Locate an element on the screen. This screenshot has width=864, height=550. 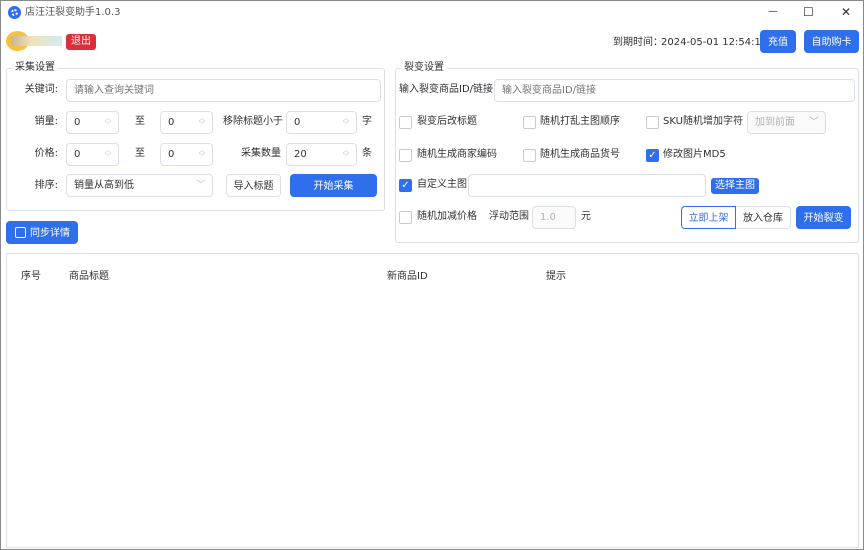
column-header-hint: 提示 is located at coordinates (556, 277).